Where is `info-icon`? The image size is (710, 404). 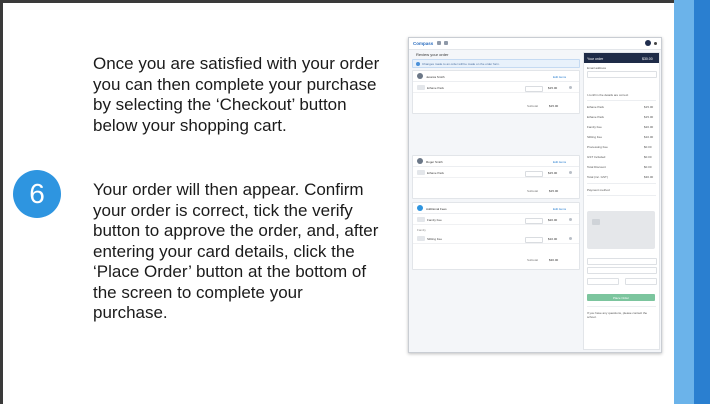
info-icon is located at coordinates (418, 63).